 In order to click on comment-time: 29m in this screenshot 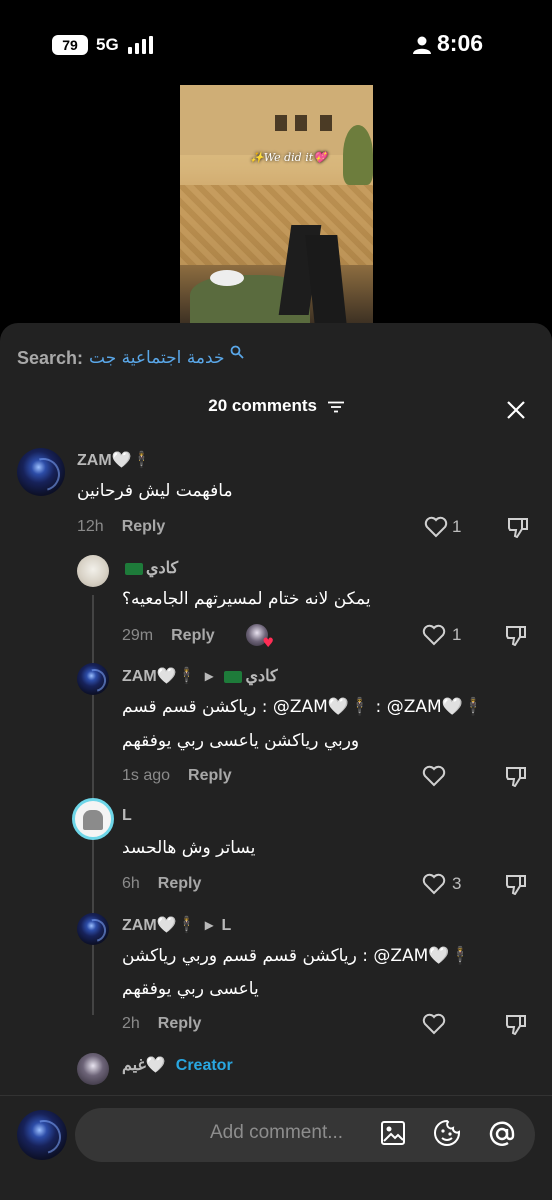, I will do `click(138, 635)`.